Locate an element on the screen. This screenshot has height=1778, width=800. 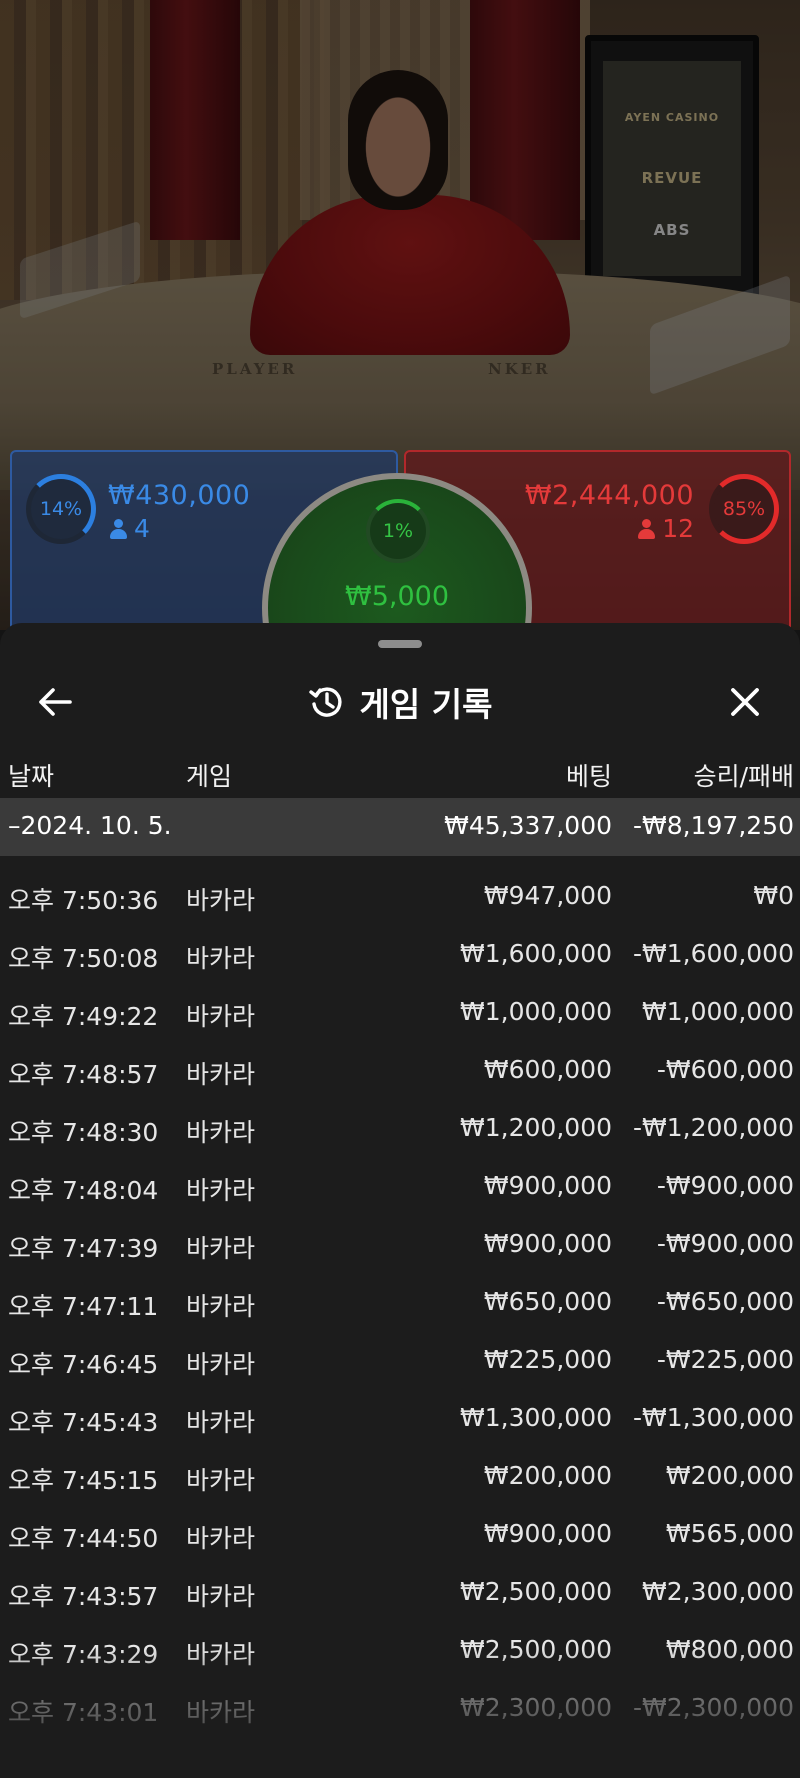
history-row: 오후 7:44:50 바카라 ₩900,000 ₩565,000 is located at coordinates (400, 1523).